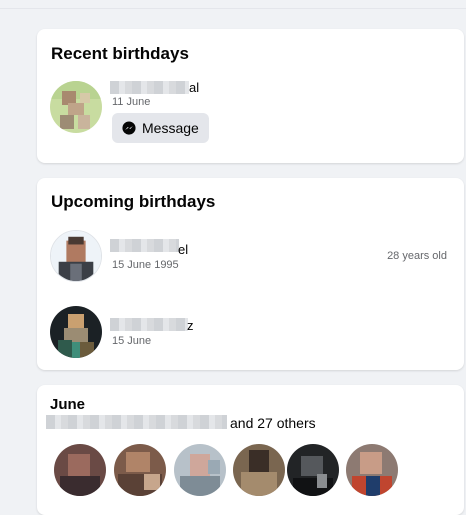 Image resolution: width=466 pixels, height=515 pixels. Describe the element at coordinates (136, 422) in the screenshot. I see `blurred-names-list` at that location.